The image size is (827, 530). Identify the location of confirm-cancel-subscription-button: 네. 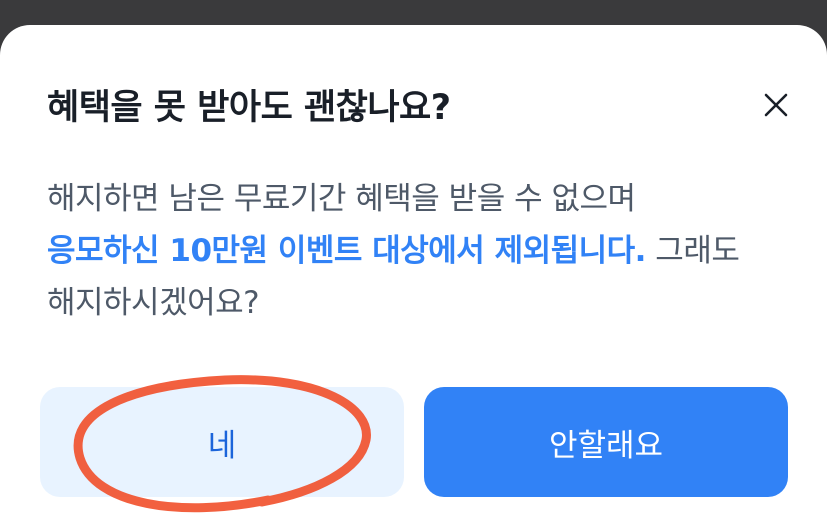
(222, 442).